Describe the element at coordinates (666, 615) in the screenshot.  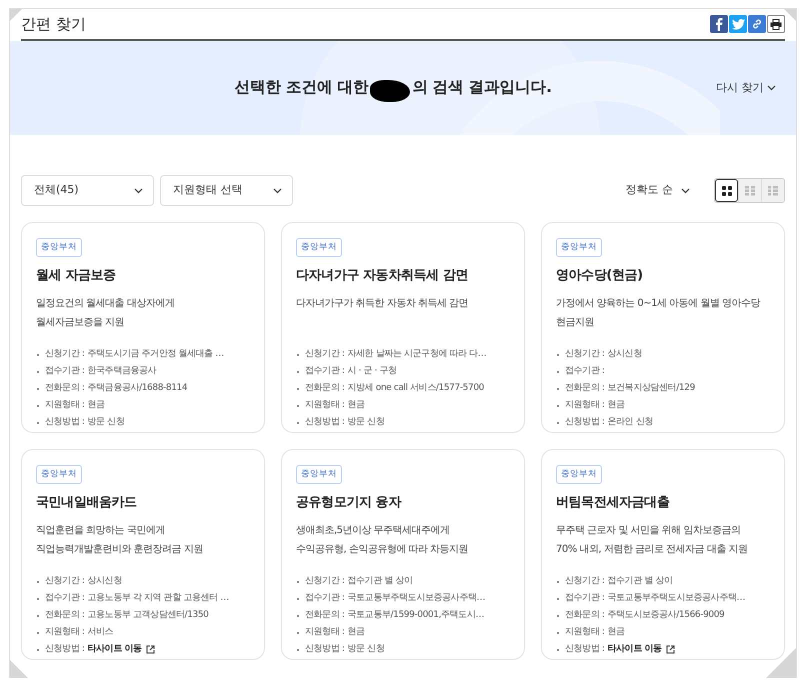
I see `detail-value: 주택도시보증공사/1566-9009` at that location.